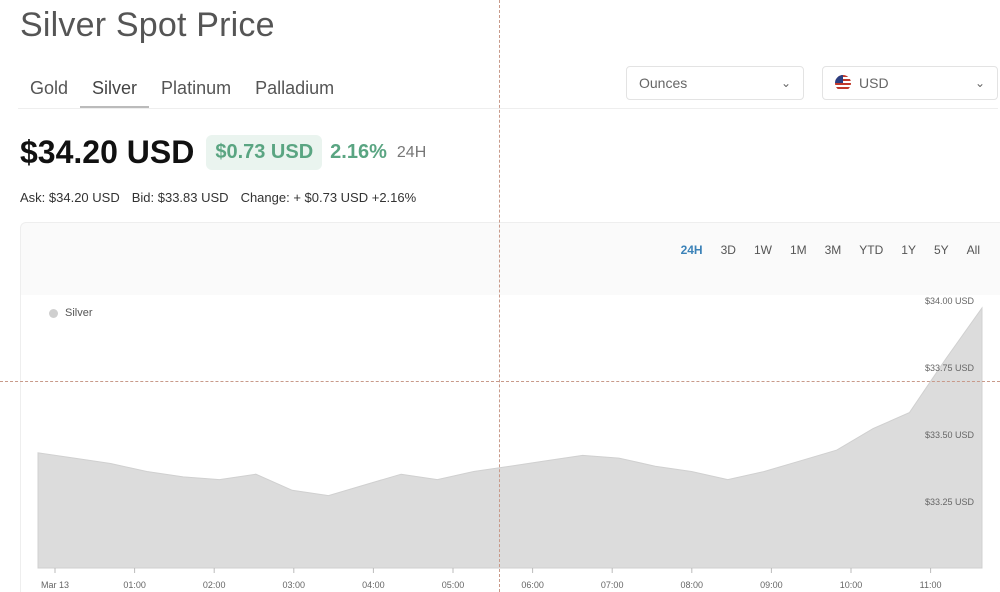 This screenshot has width=1000, height=592. I want to click on range-1y: 1Y, so click(908, 250).